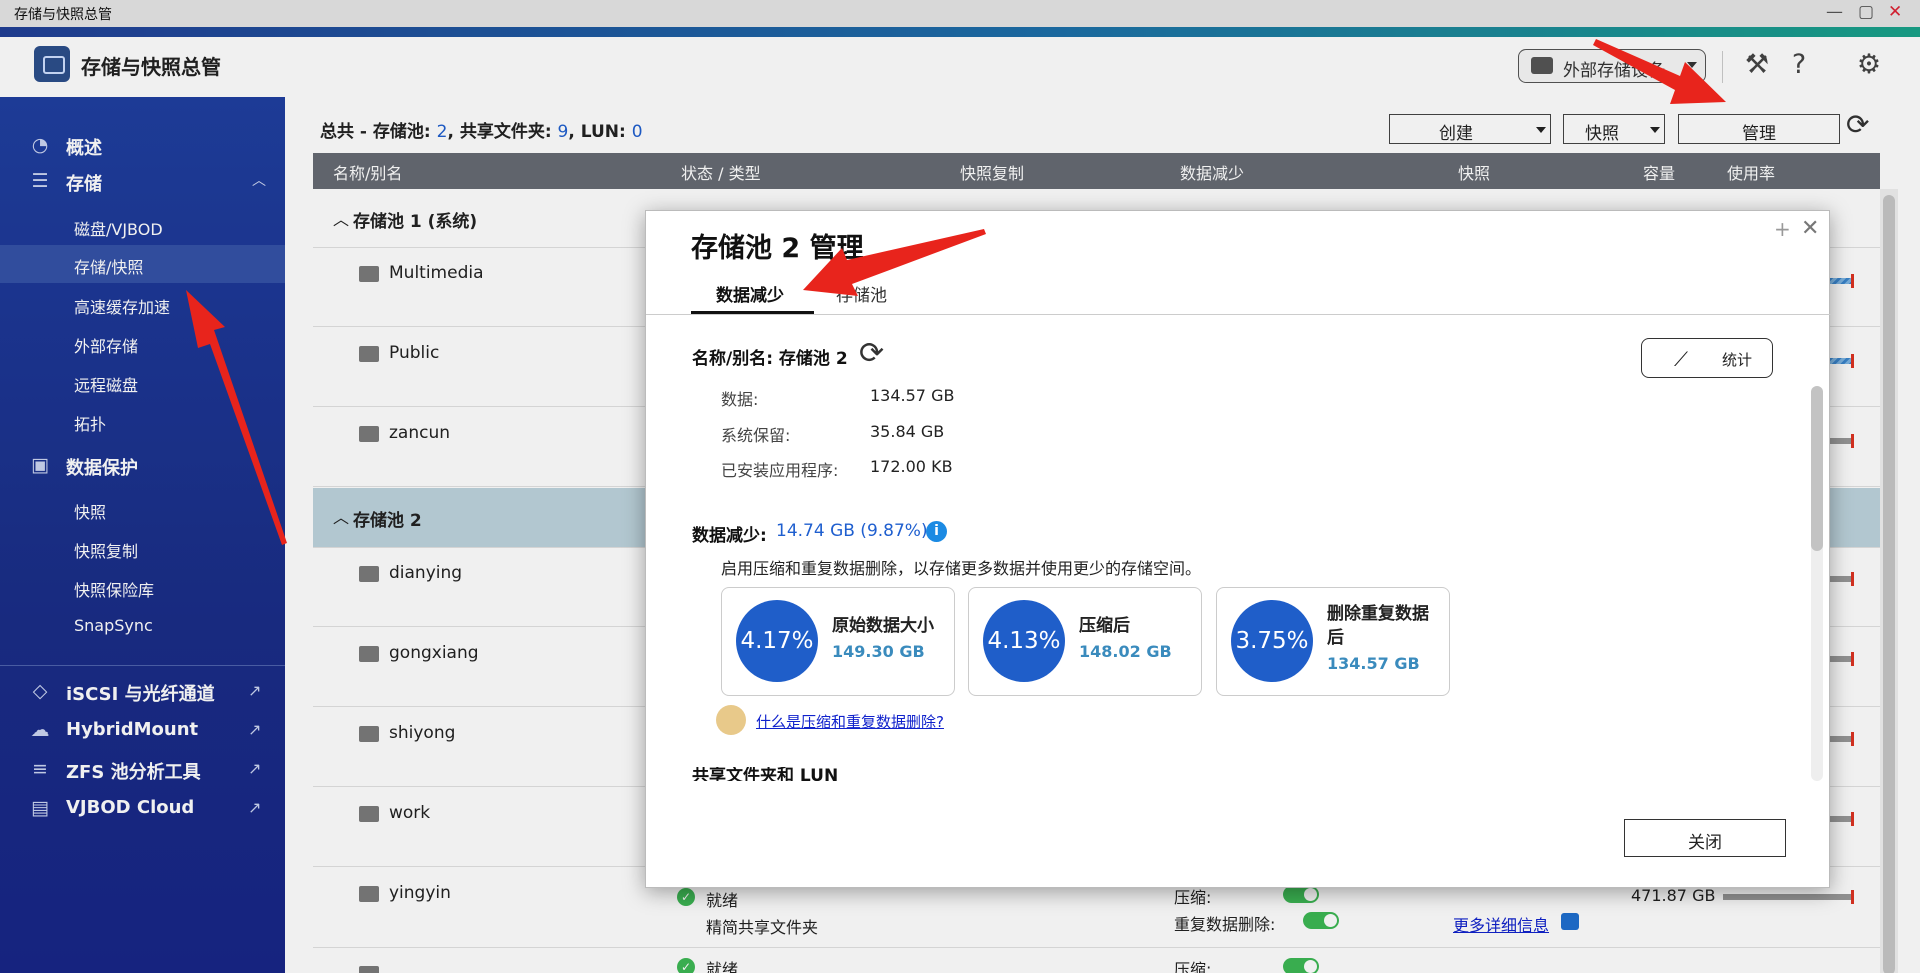 Image resolution: width=1920 pixels, height=973 pixels. What do you see at coordinates (894, 262) in the screenshot?
I see `arrow-annotation-tab` at bounding box center [894, 262].